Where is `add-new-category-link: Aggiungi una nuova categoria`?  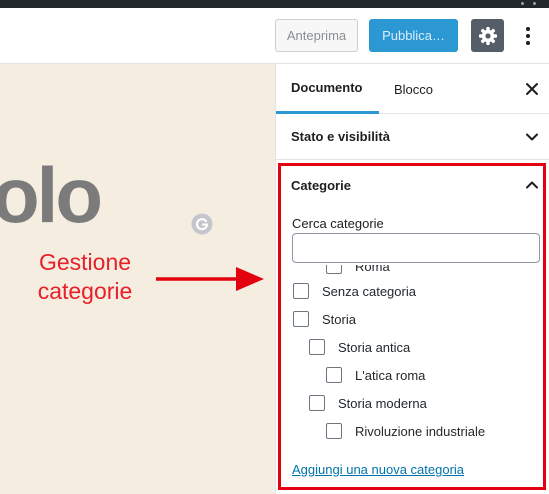 add-new-category-link: Aggiungi una nuova categoria is located at coordinates (378, 469).